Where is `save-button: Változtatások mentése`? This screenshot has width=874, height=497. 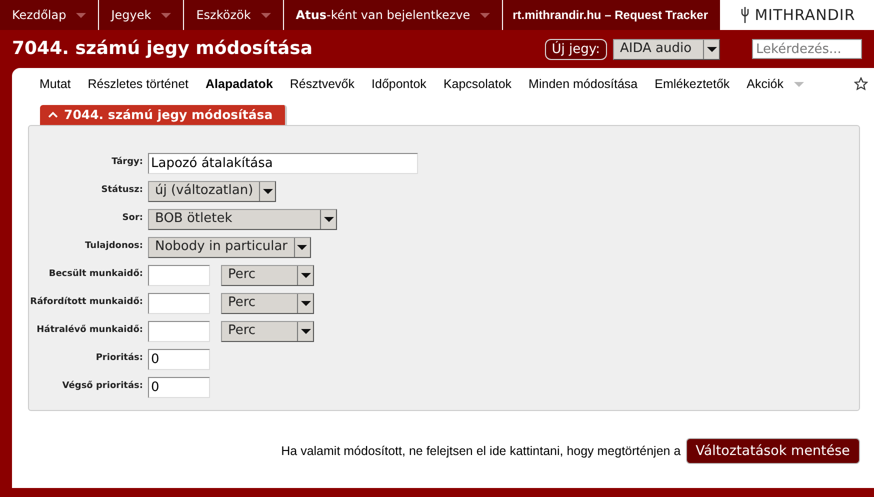 save-button: Változtatások mentése is located at coordinates (773, 451).